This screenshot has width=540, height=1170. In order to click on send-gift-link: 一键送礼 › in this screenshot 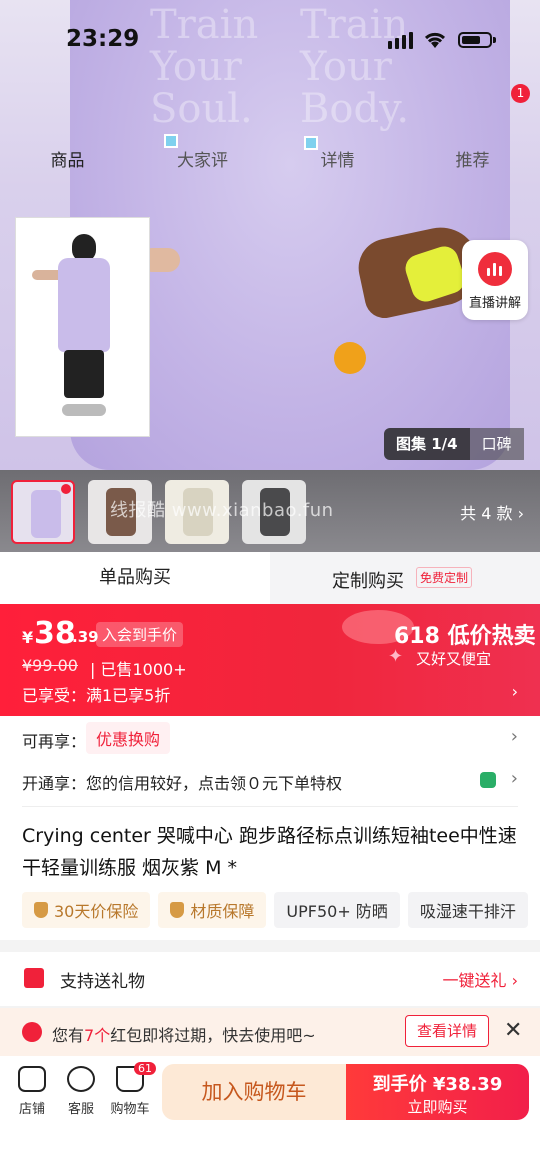, I will do `click(481, 979)`.